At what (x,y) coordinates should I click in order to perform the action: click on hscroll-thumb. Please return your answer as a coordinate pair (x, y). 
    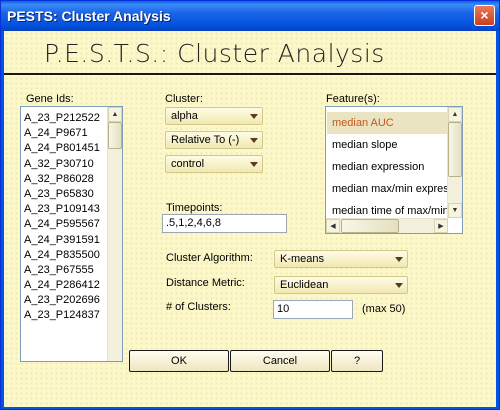
    Looking at the image, I should click on (370, 226).